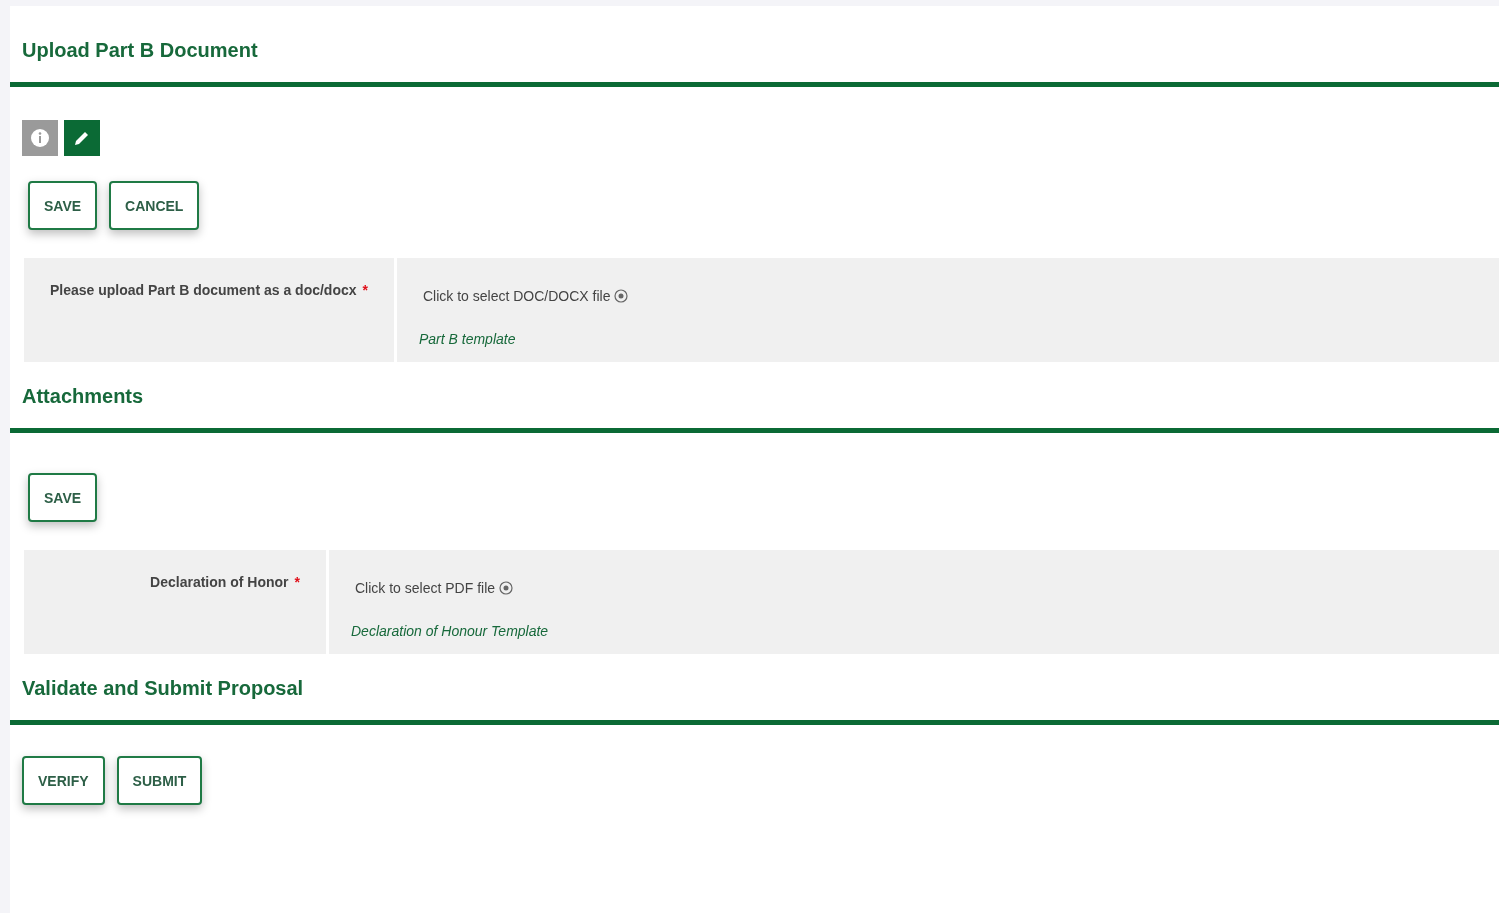  Describe the element at coordinates (40, 138) in the screenshot. I see `info-icon` at that location.